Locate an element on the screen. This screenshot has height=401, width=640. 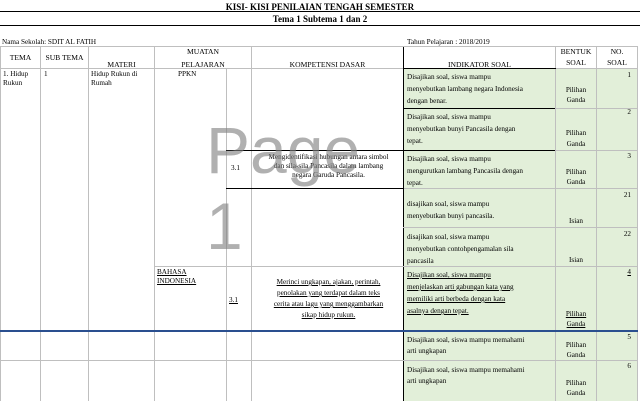
kd-line: sikap hidup rukun. is located at coordinates (328, 315).